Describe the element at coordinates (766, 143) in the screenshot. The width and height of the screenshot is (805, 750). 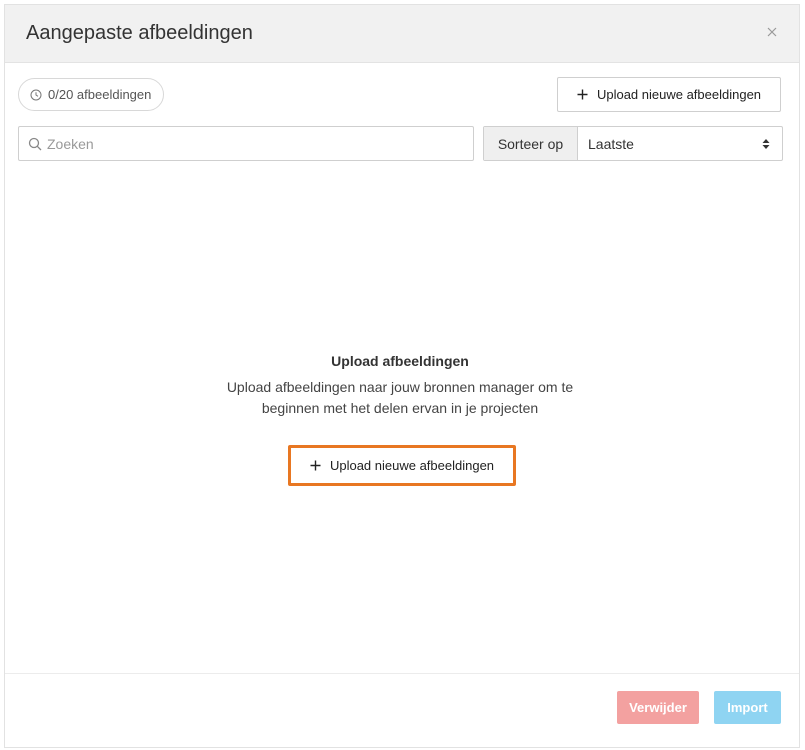
I see `sort-arrows-icon` at that location.